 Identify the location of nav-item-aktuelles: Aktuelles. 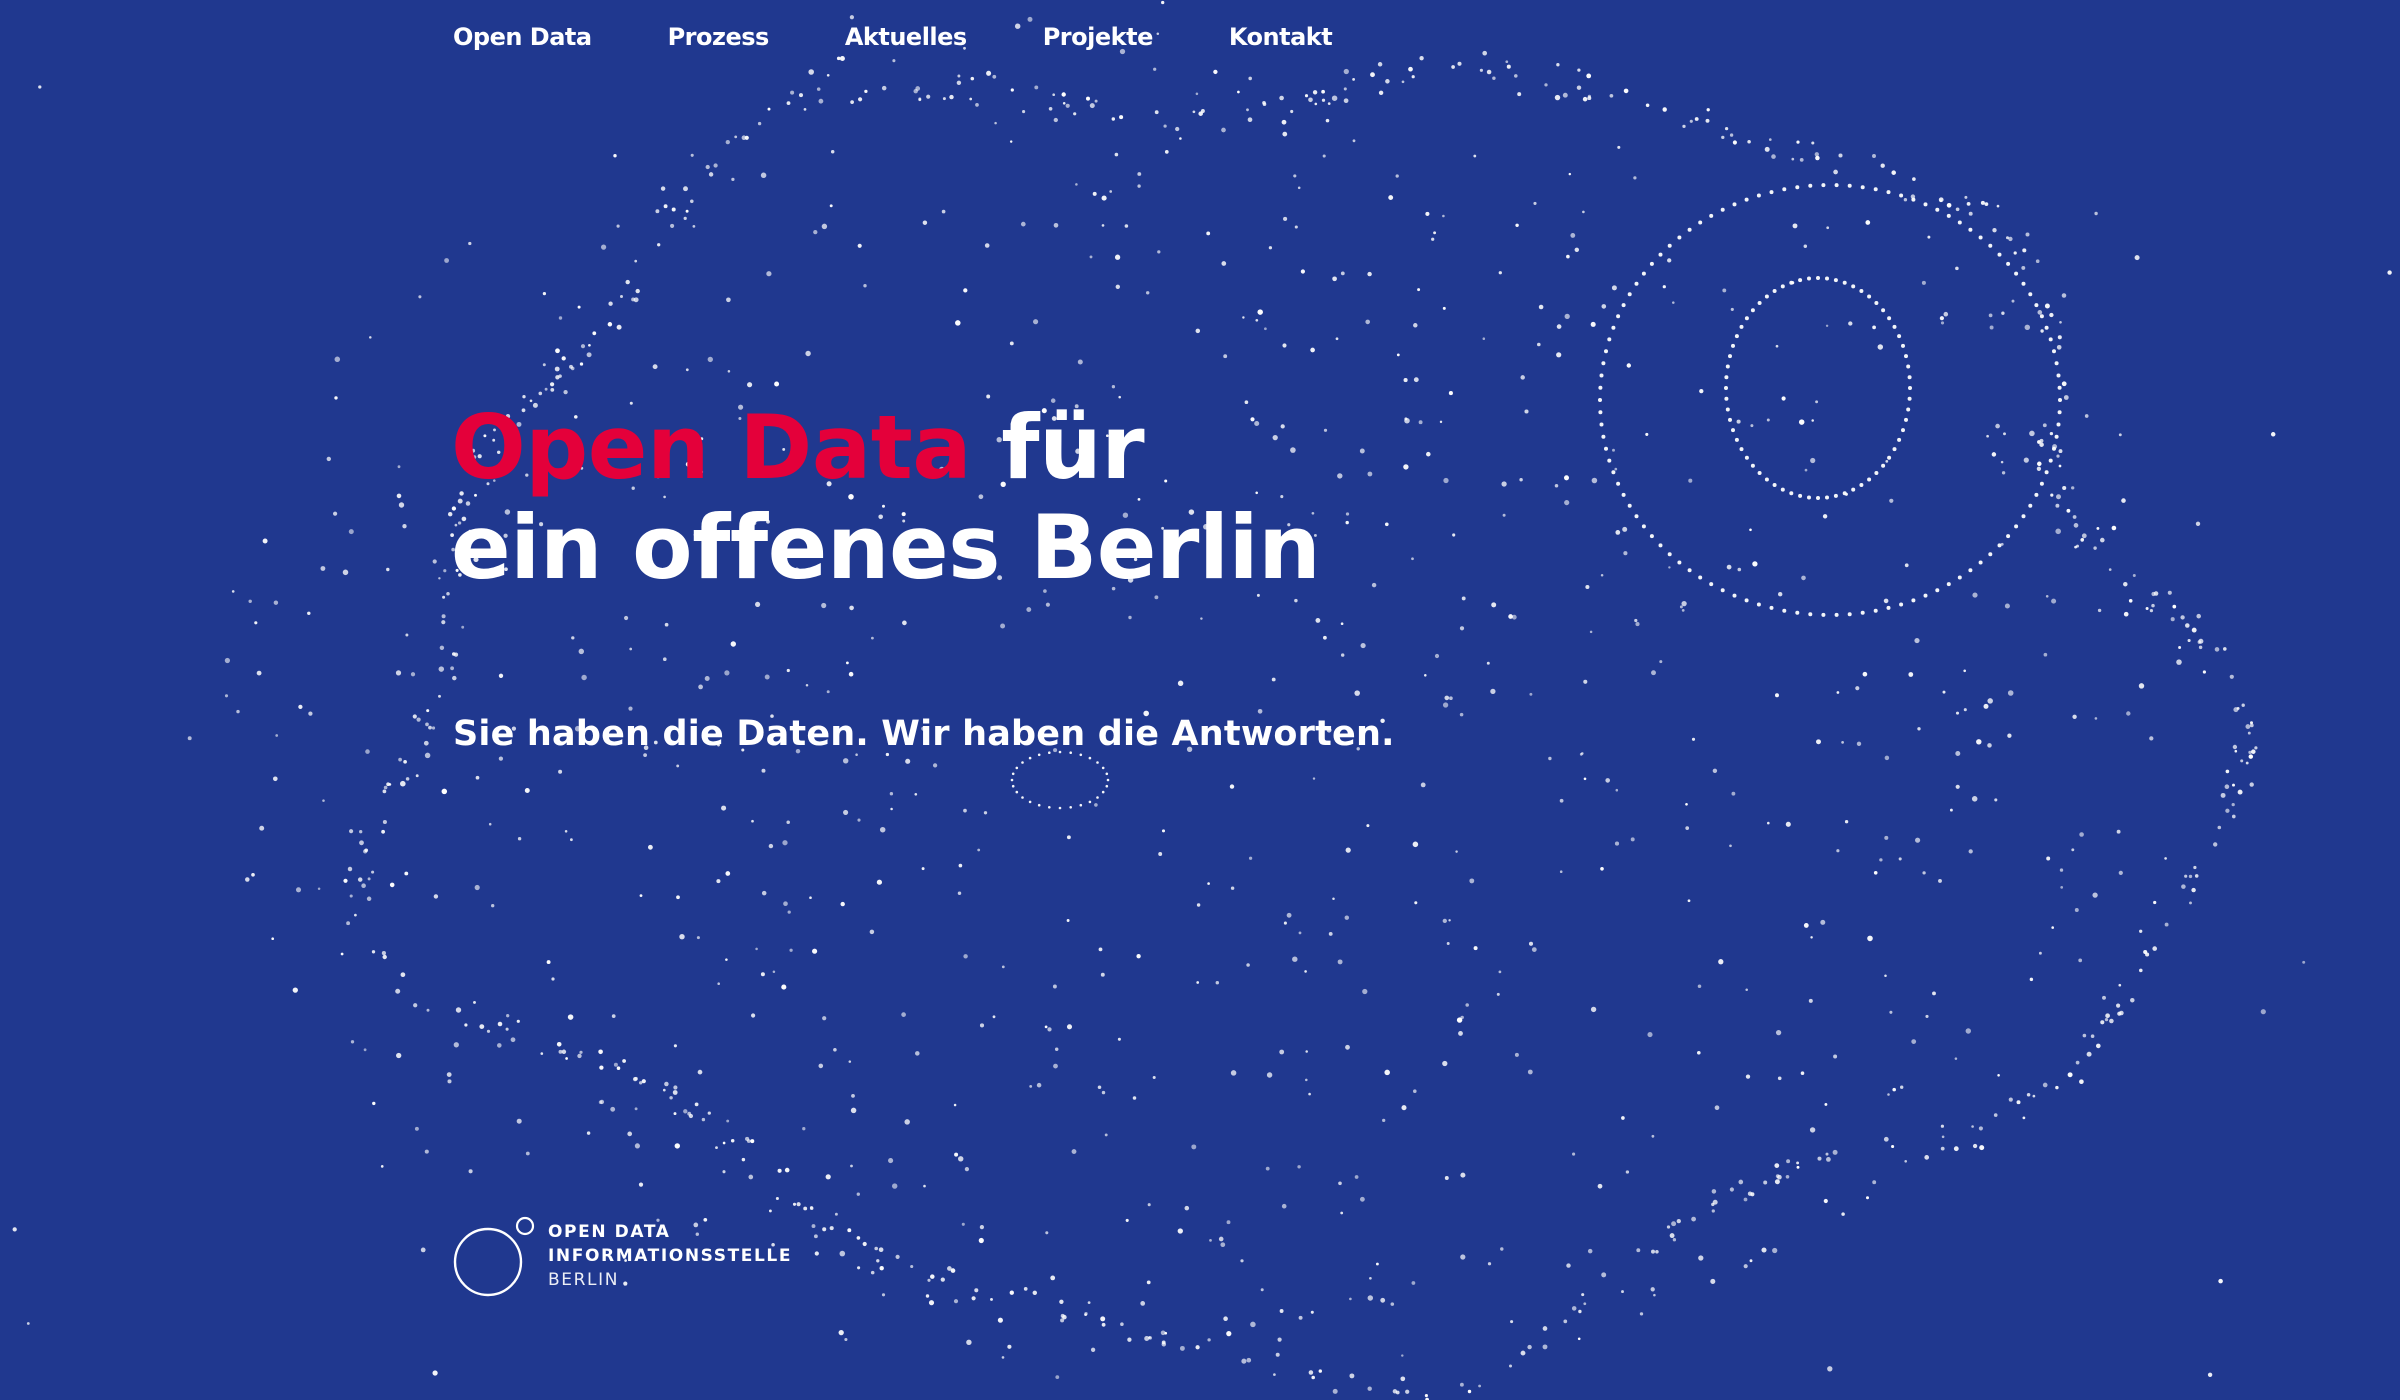
(906, 37).